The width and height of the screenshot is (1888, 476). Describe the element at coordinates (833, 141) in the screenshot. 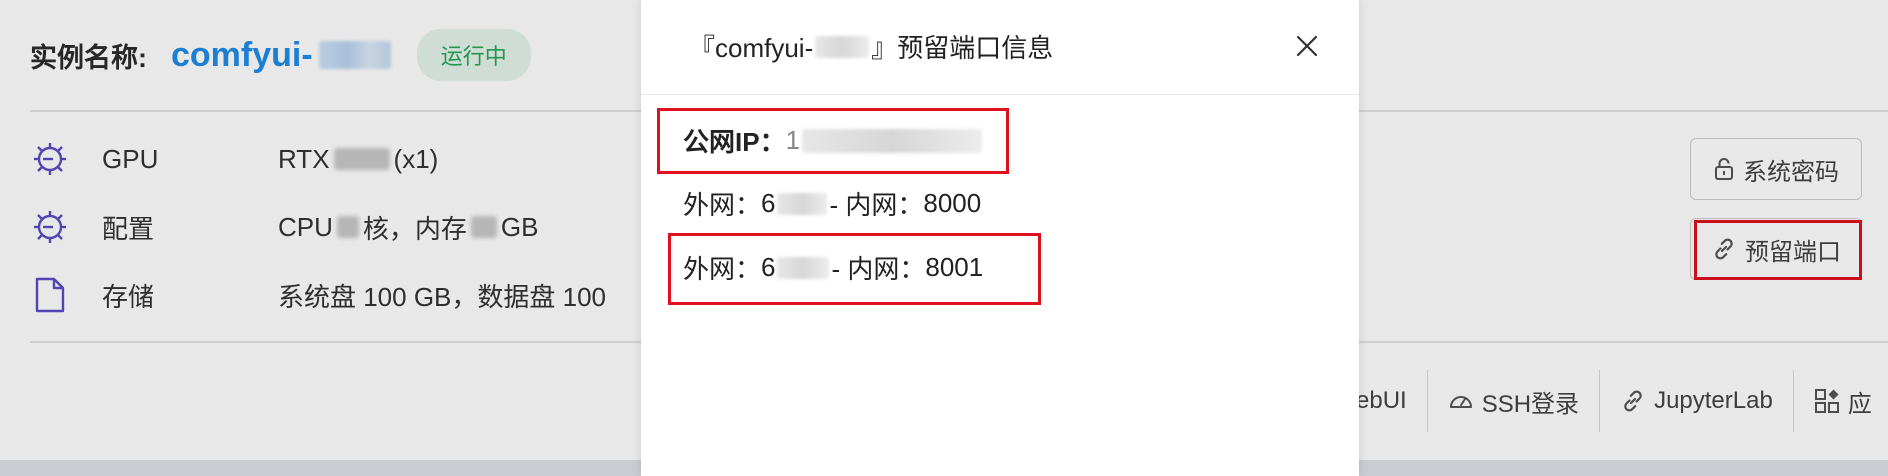

I see `highlight-public-ip` at that location.